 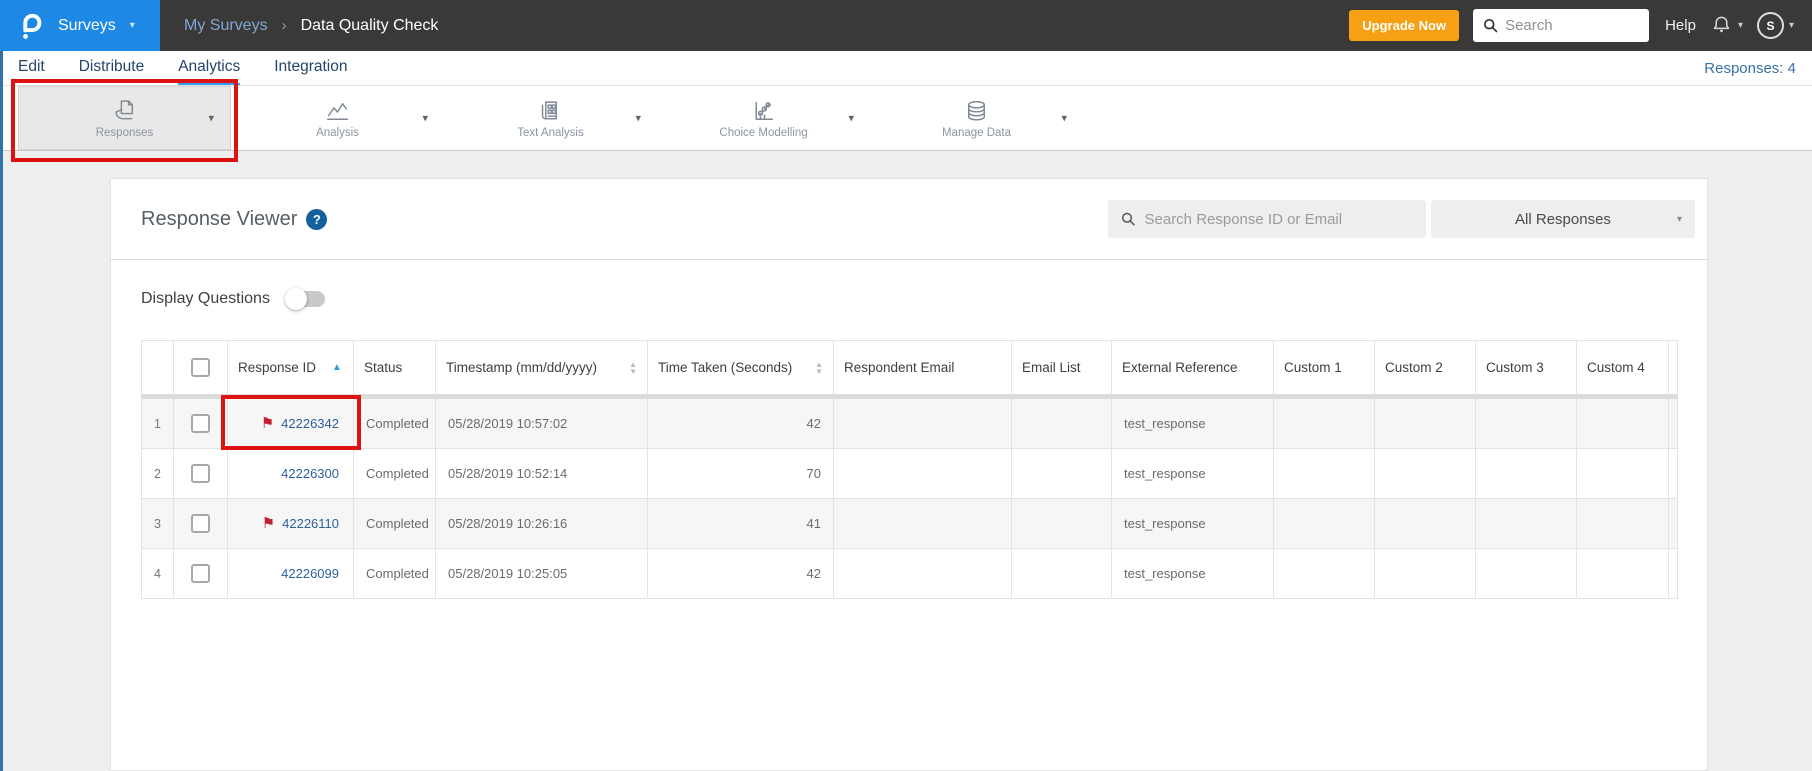 I want to click on response-filter-dropdown: All Responses ▾, so click(x=1563, y=219).